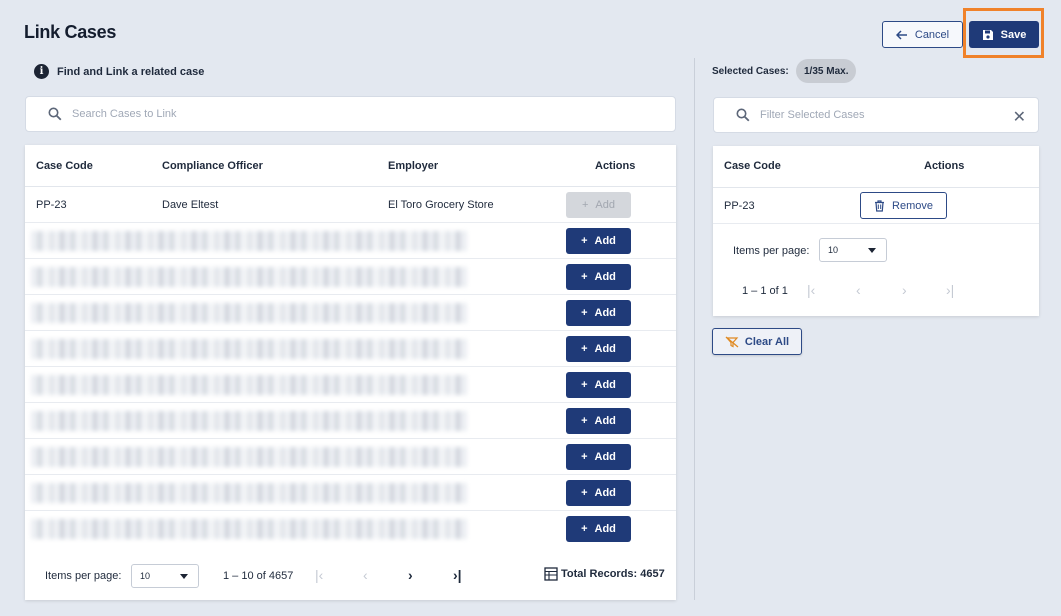  Describe the element at coordinates (876, 167) in the screenshot. I see `selected-table-header: Case Code Actions` at that location.